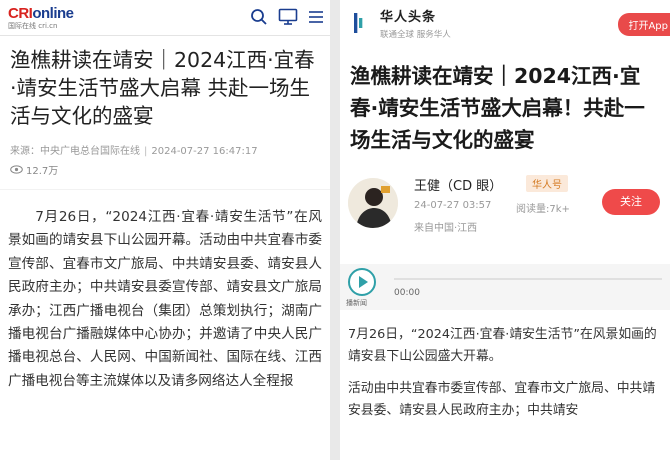 This screenshot has height=460, width=670. What do you see at coordinates (165, 18) in the screenshot?
I see `cri-header: CRIonline 国际在线 cri.cn` at bounding box center [165, 18].